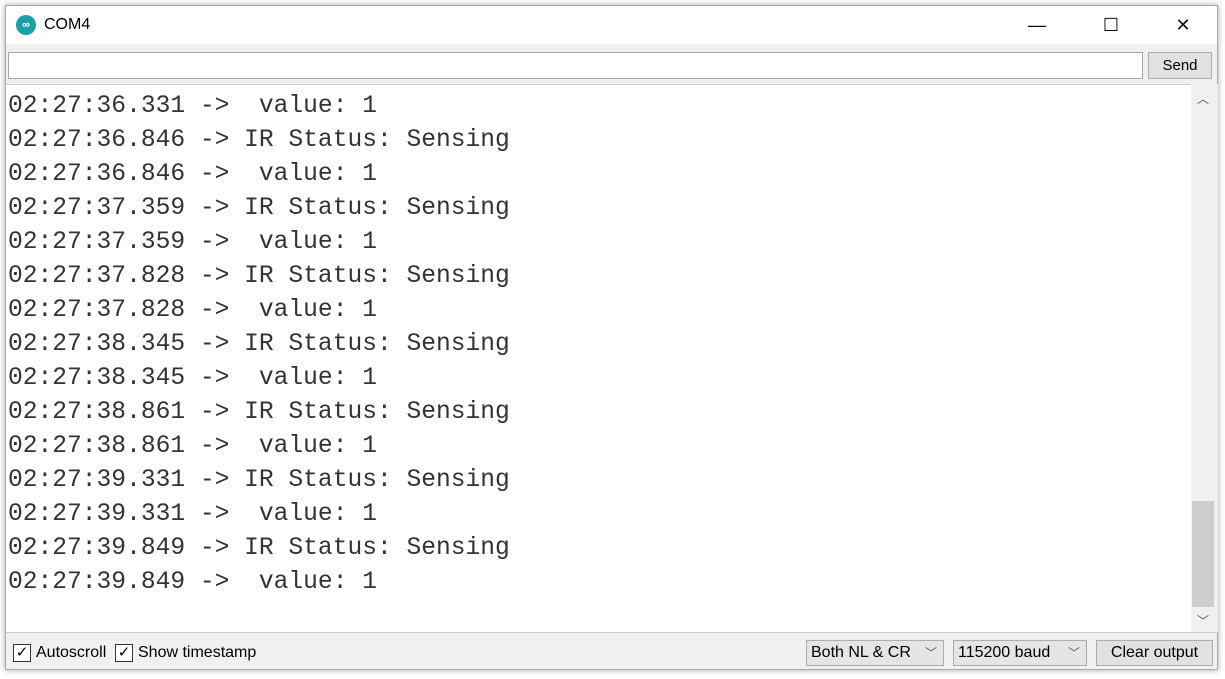  I want to click on output-line: 02:27:39.331 -> value: 1, so click(192, 514).